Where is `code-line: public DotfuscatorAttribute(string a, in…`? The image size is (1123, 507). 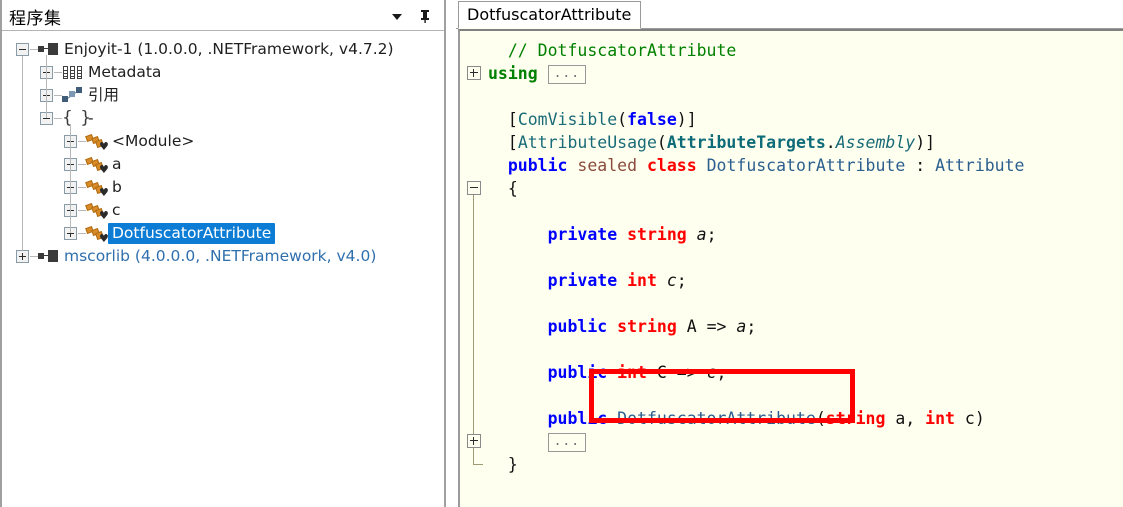
code-line: public DotfuscatorAttribute(string a, in… is located at coordinates (736, 418).